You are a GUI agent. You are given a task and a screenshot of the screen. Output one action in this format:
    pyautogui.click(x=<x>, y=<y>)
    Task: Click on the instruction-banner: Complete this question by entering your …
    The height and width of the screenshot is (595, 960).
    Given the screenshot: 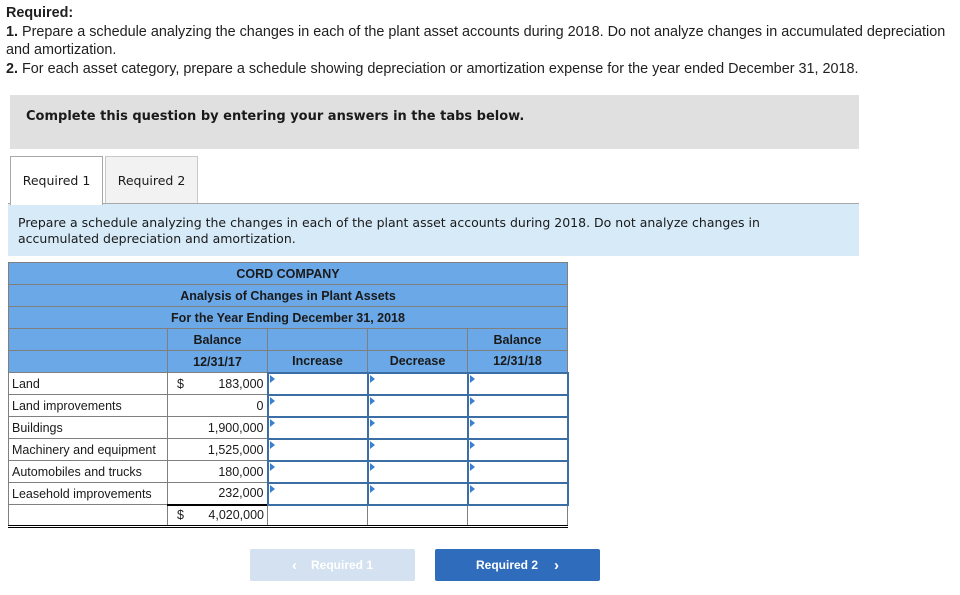 What is the action you would take?
    pyautogui.click(x=434, y=122)
    